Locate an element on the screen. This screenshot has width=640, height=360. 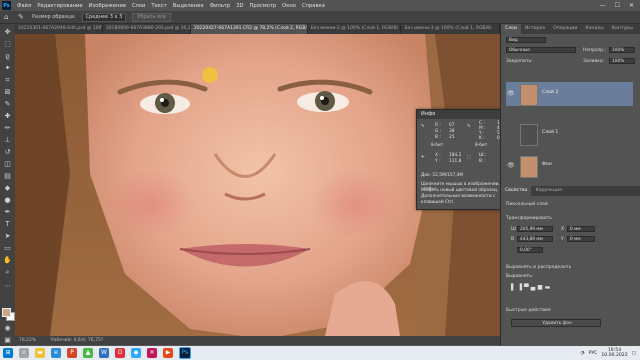
tab-layers: Слои is located at coordinates (511, 29).